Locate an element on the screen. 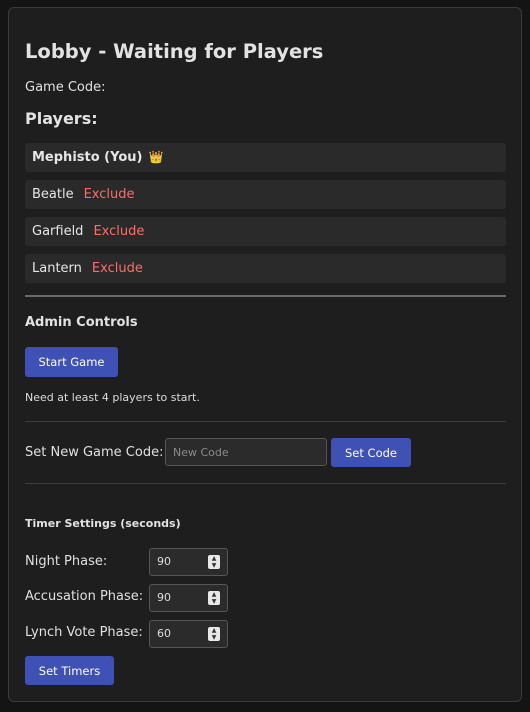  accusation-phase-value: 90 is located at coordinates (164, 597).